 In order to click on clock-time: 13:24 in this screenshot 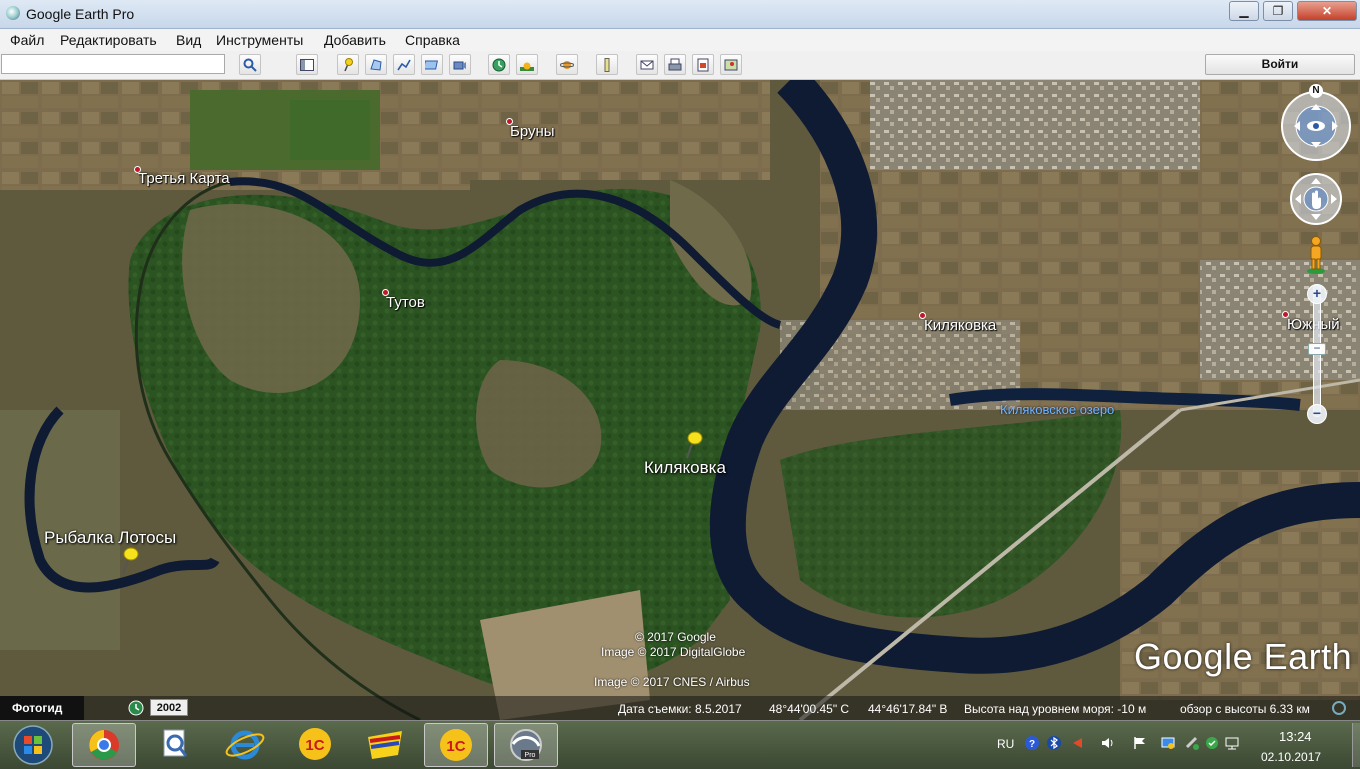, I will do `click(1295, 736)`.